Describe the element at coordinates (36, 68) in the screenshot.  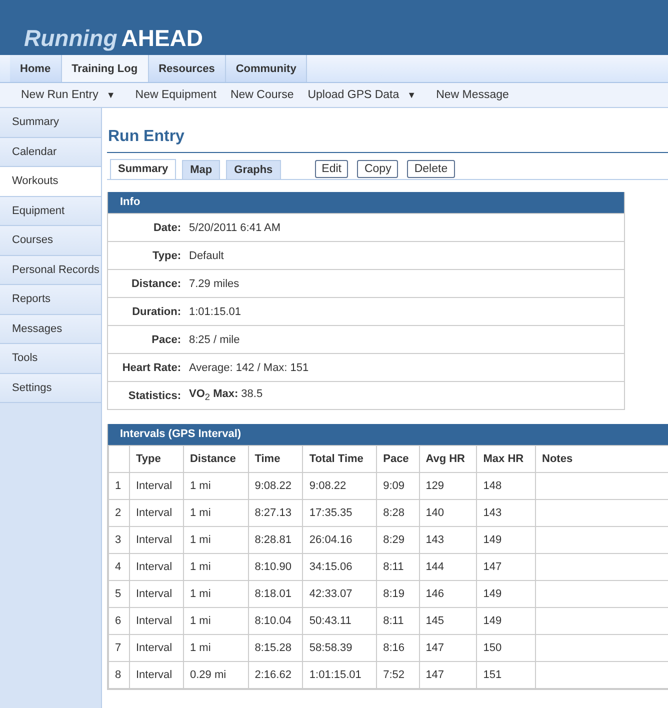
I see `nav-tab: Home` at that location.